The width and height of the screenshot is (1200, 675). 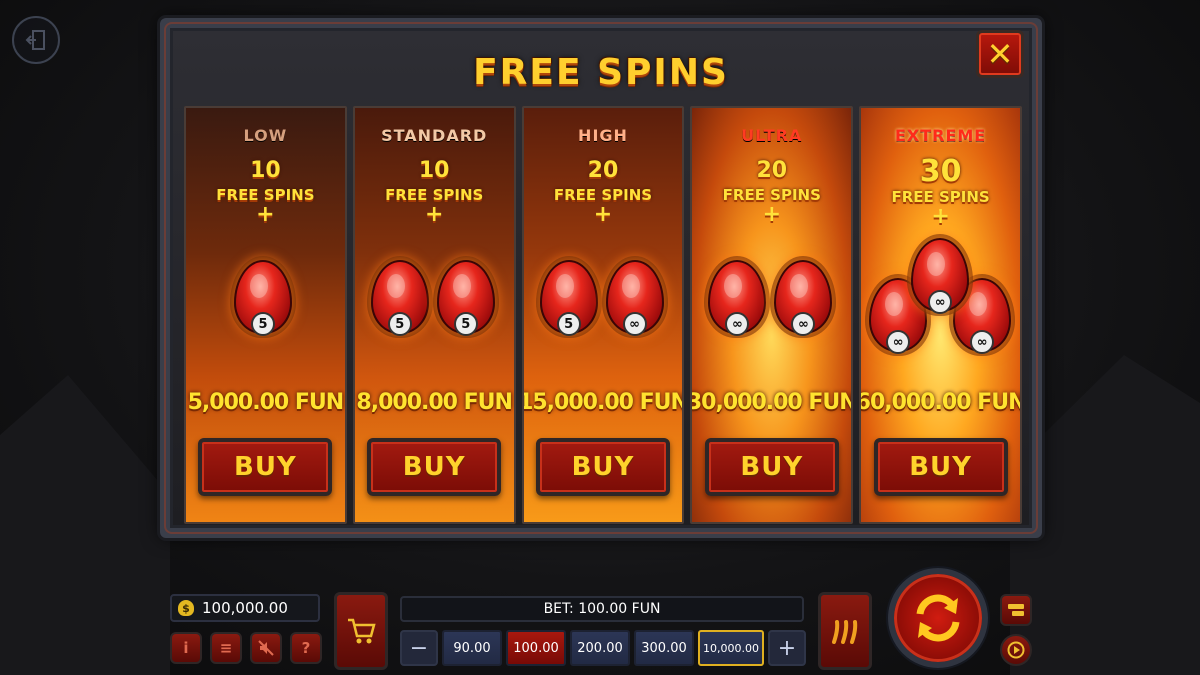 I want to click on tier-label: STANDARD, so click(x=434, y=135).